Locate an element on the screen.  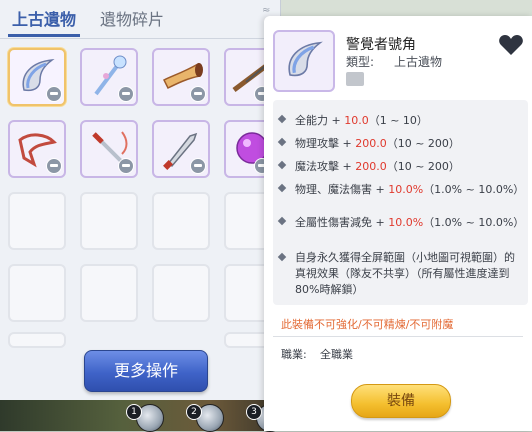
stat-label: 全屬性傷害減免 + is located at coordinates (342, 222).